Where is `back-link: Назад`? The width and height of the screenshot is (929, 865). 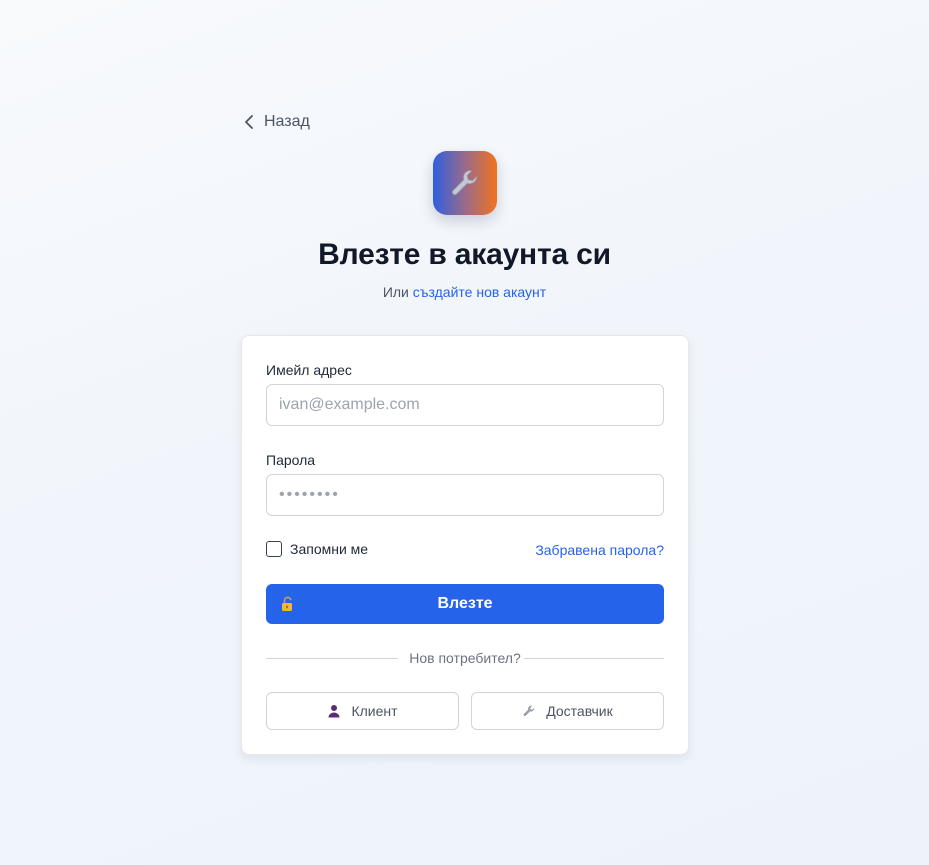
back-link: Назад is located at coordinates (277, 122).